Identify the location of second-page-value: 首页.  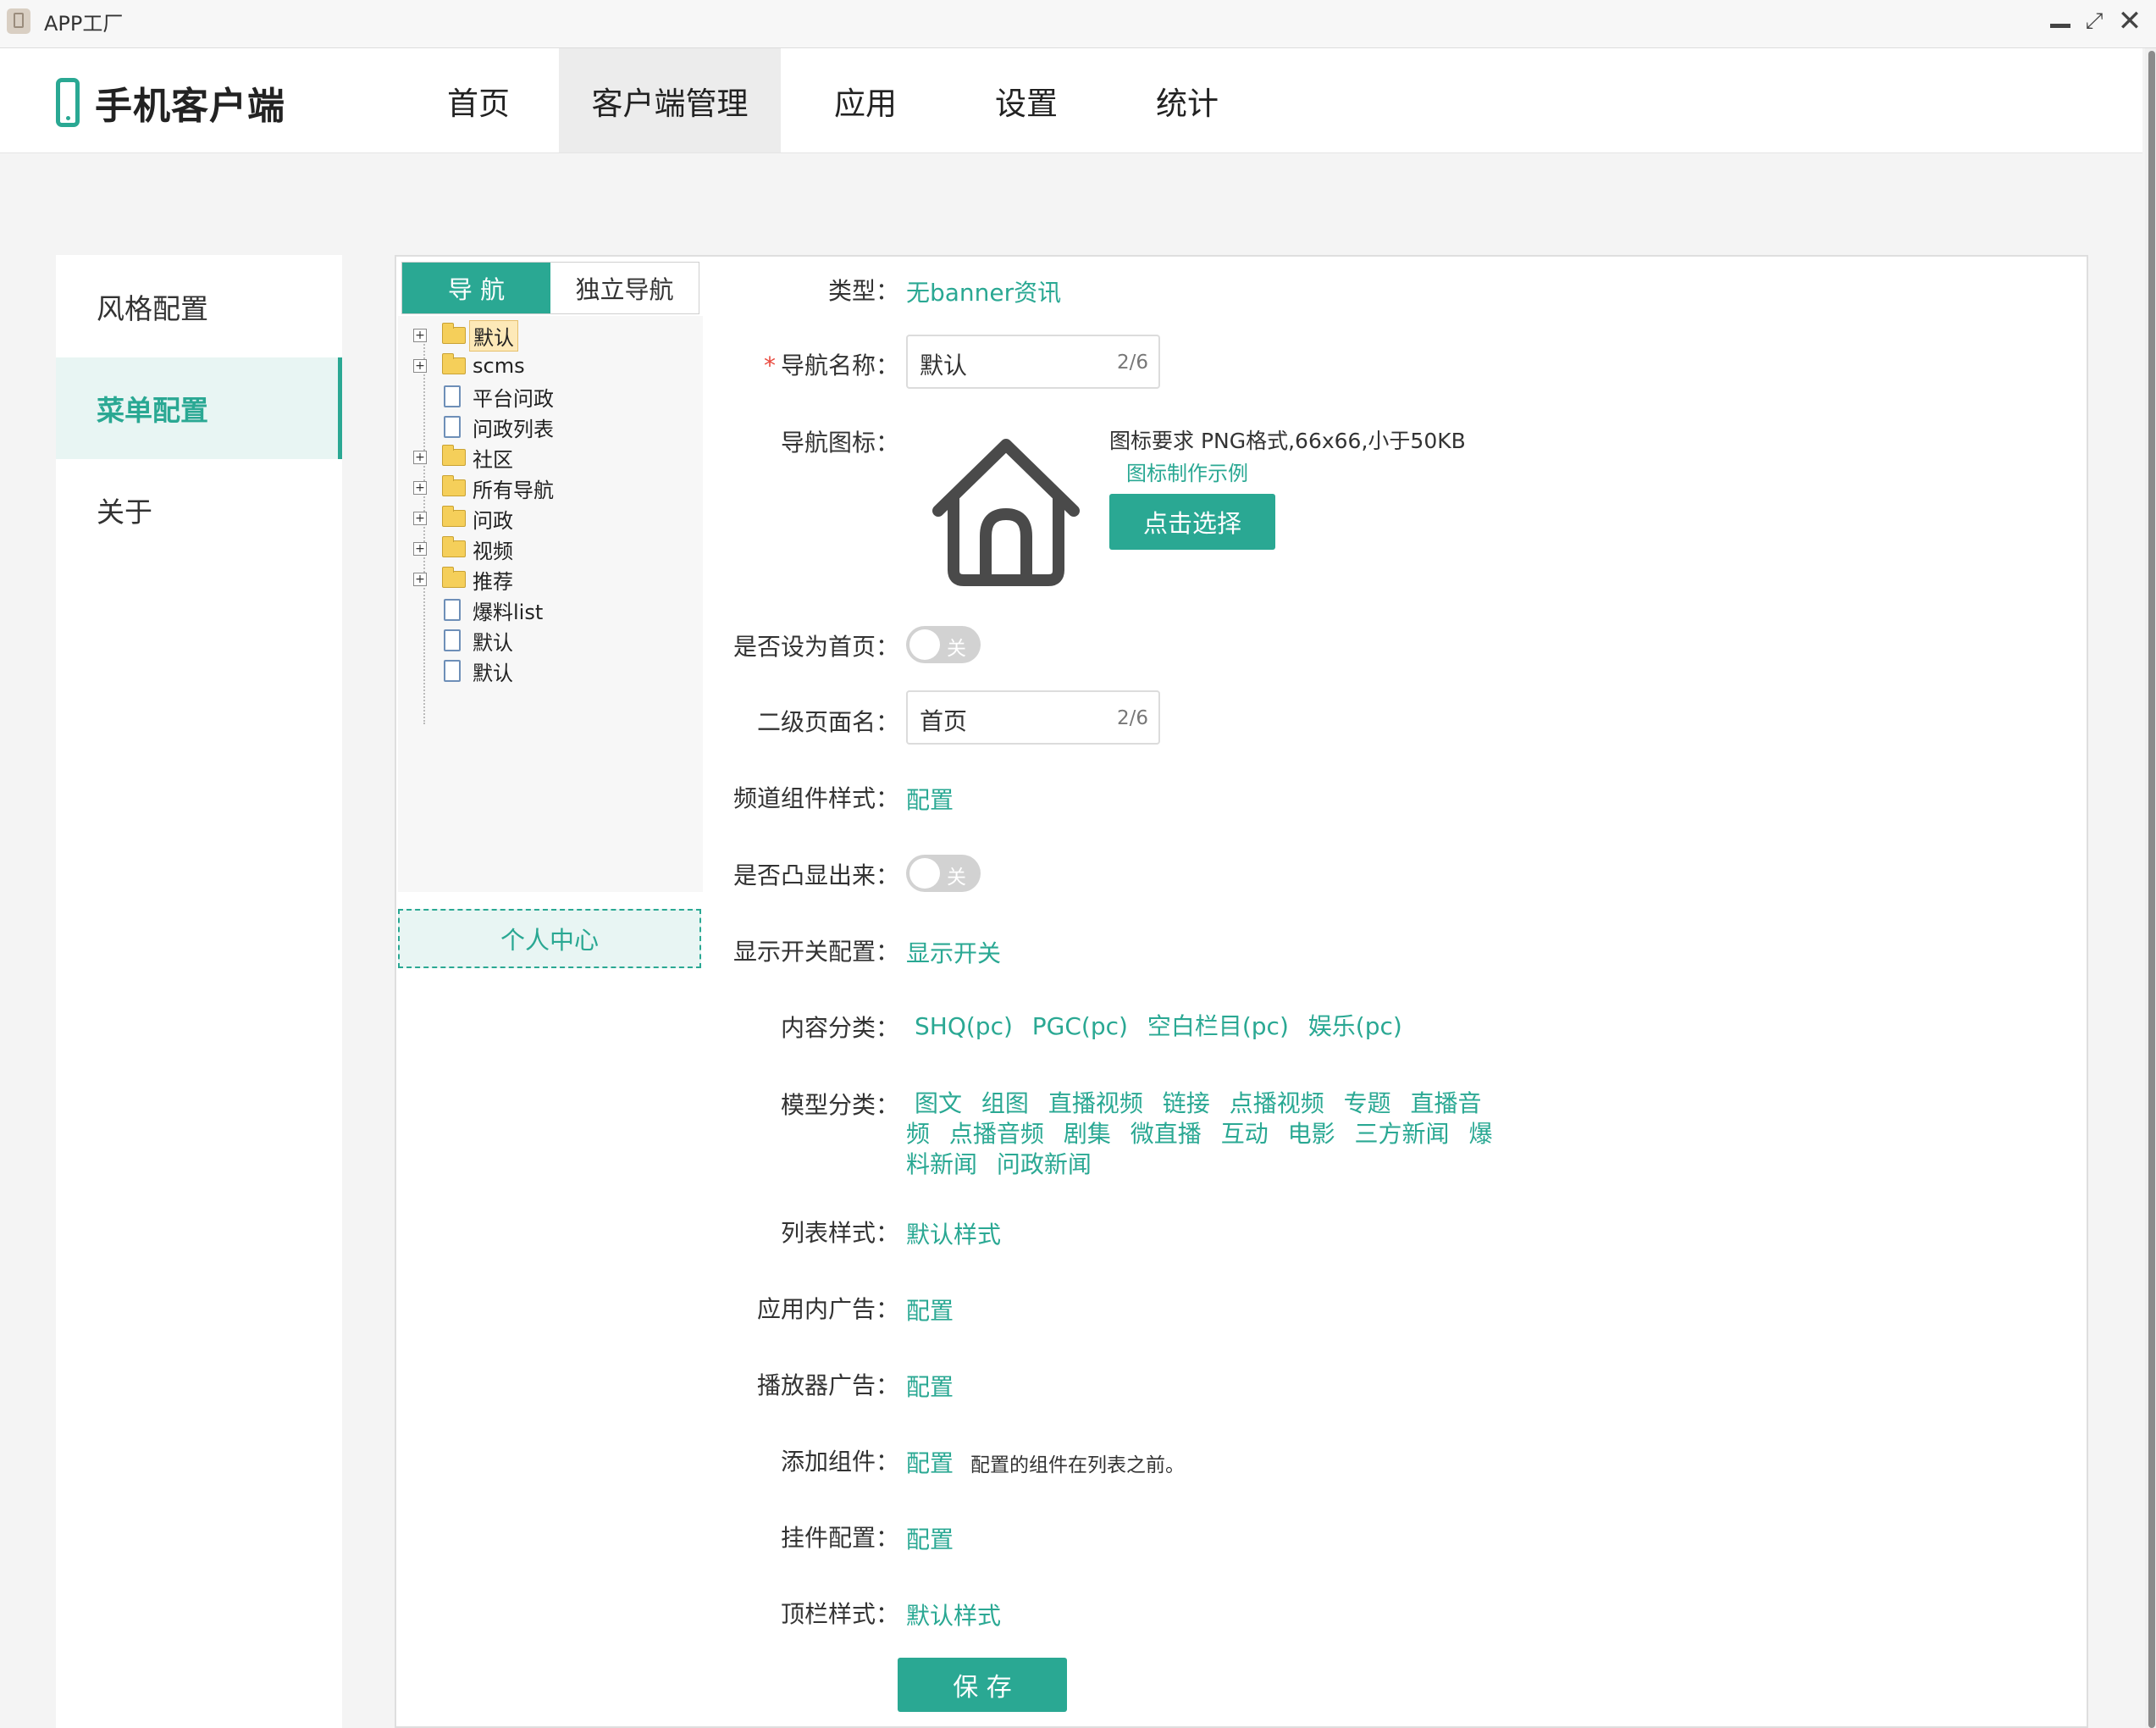
(944, 721).